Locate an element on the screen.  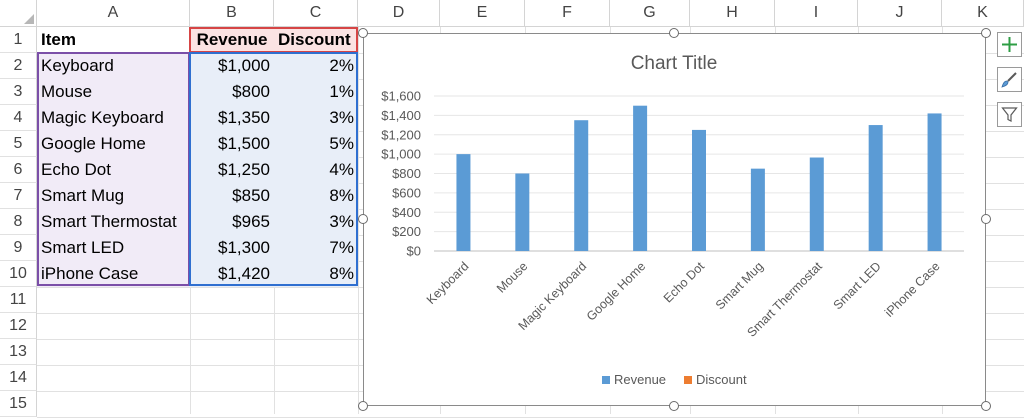
row-header-4: 4 is located at coordinates (18, 118).